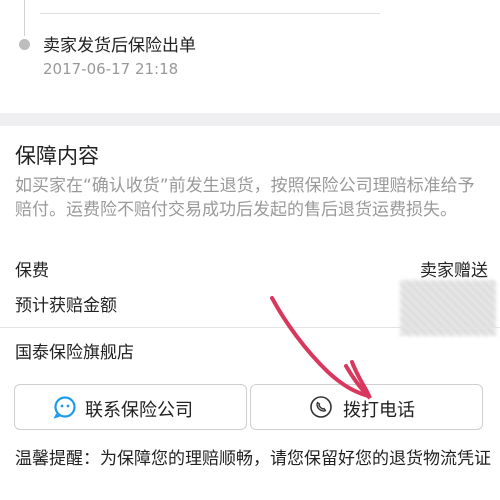 The image size is (500, 500). What do you see at coordinates (119, 46) in the screenshot?
I see `timeline-event-title: 卖家发货后保险出单` at bounding box center [119, 46].